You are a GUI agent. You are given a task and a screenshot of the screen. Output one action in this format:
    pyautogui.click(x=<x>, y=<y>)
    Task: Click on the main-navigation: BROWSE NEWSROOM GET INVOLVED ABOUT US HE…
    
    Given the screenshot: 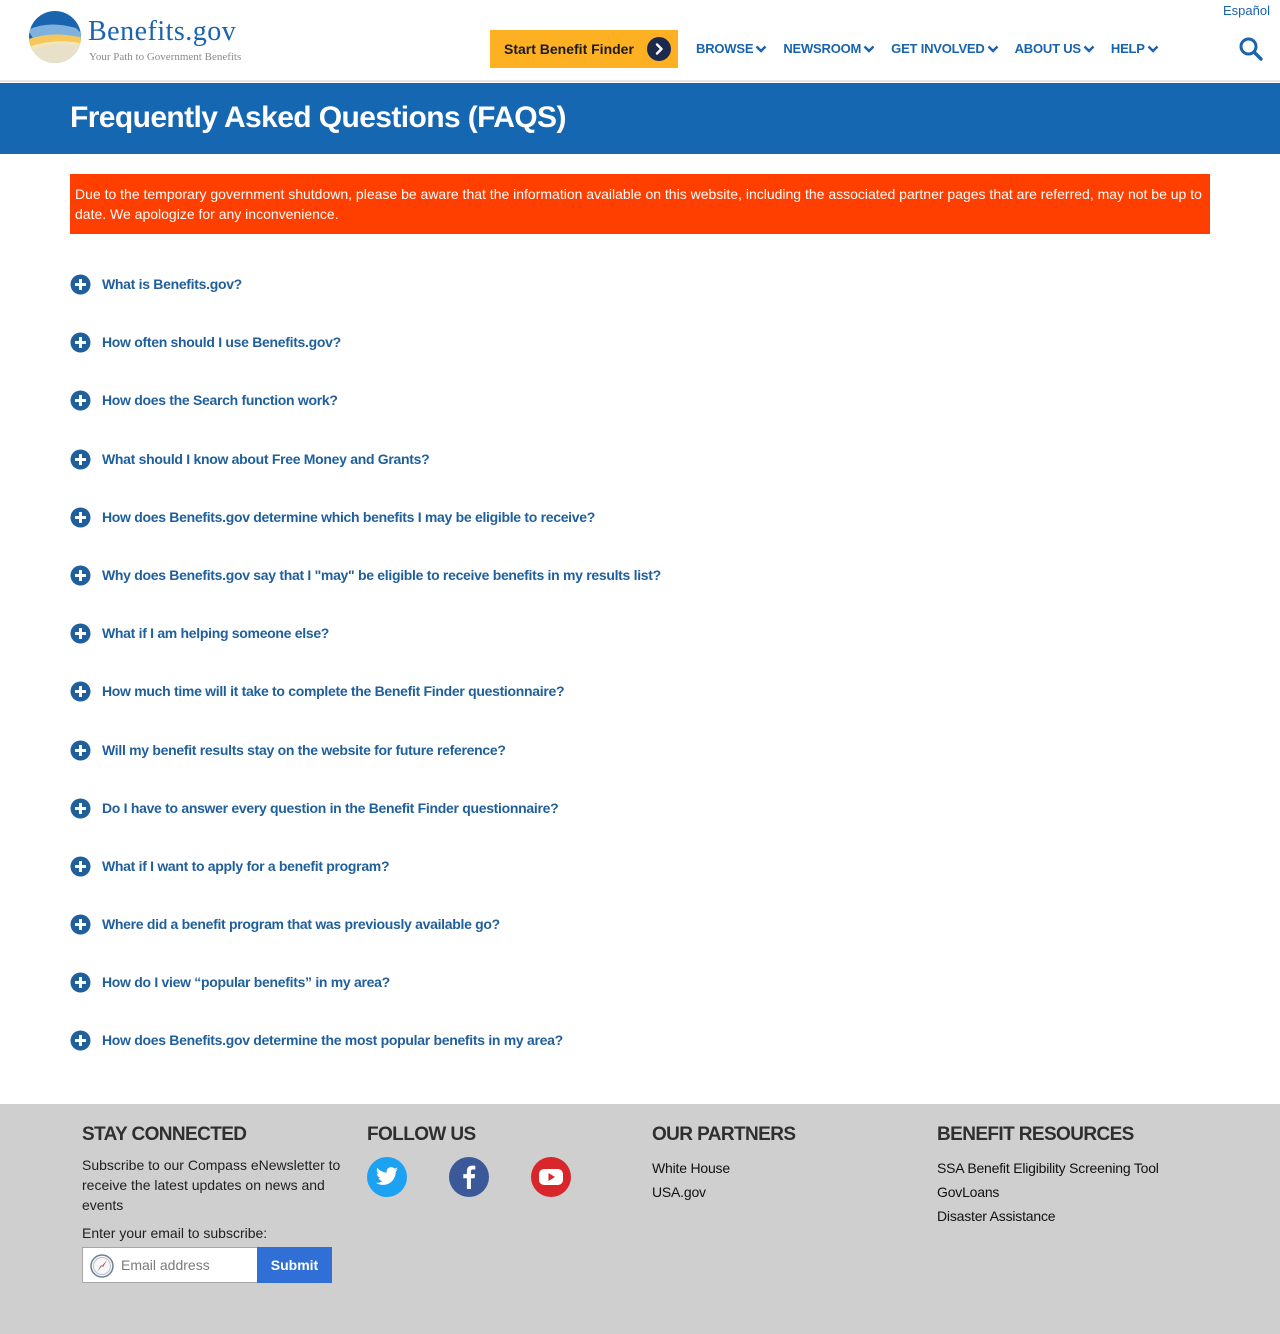 What is the action you would take?
    pyautogui.click(x=935, y=48)
    